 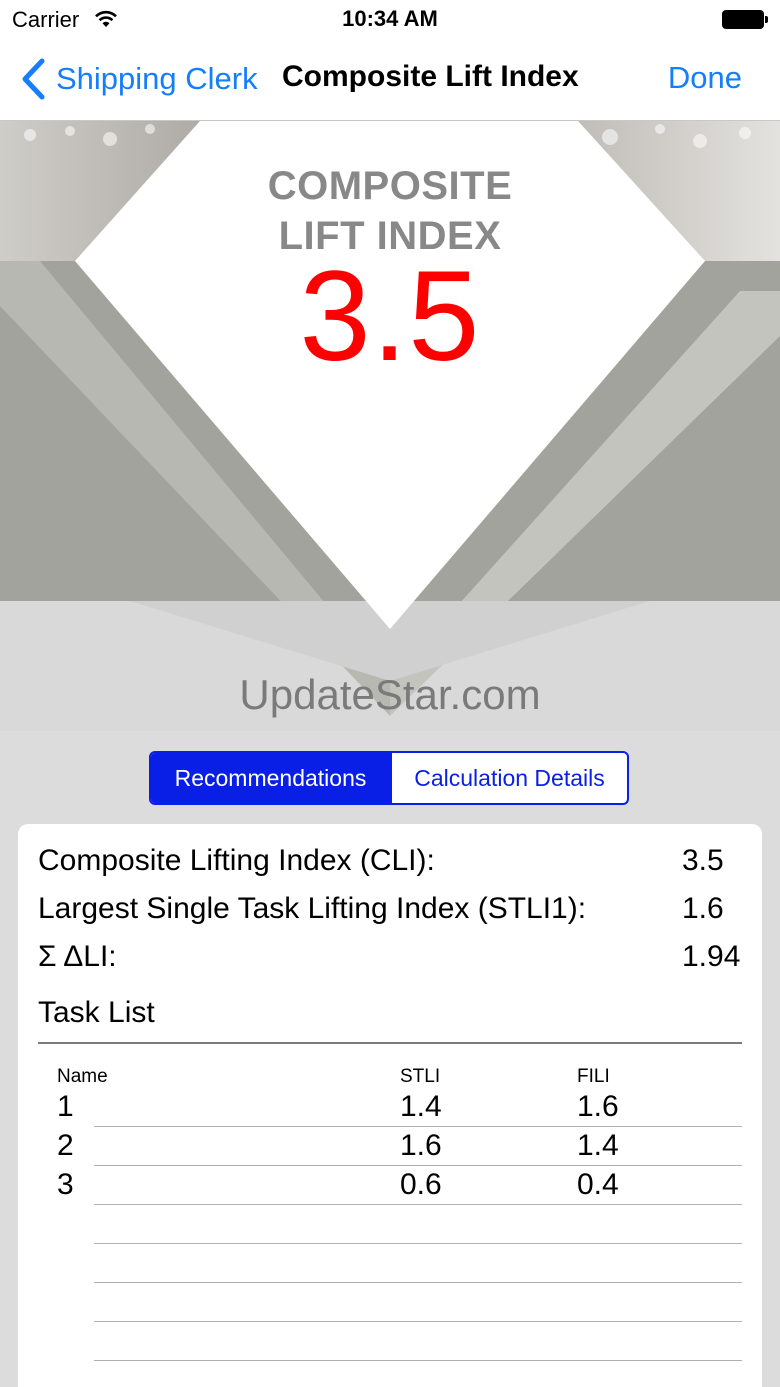 I want to click on hero-heading-line1: COMPOSITE, so click(x=390, y=186).